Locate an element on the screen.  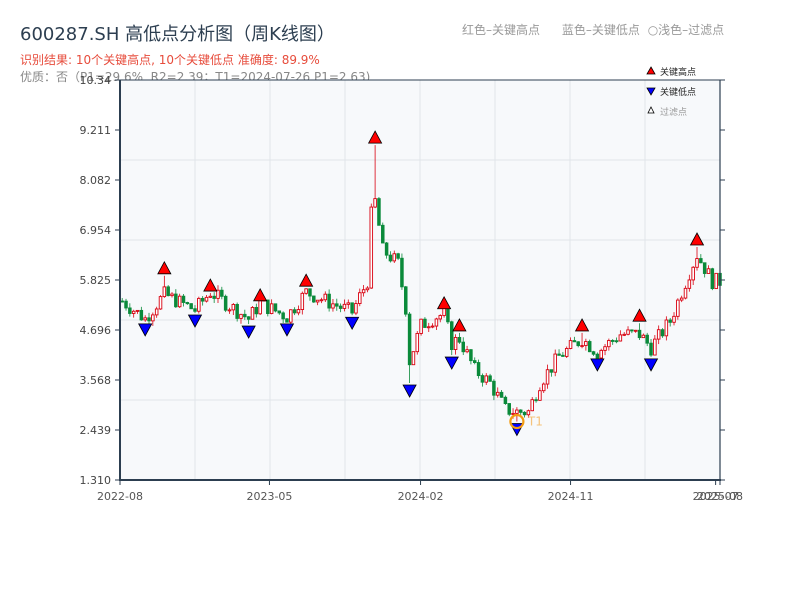
x-tick-label: 2024-02 is located at coordinates (421, 496).